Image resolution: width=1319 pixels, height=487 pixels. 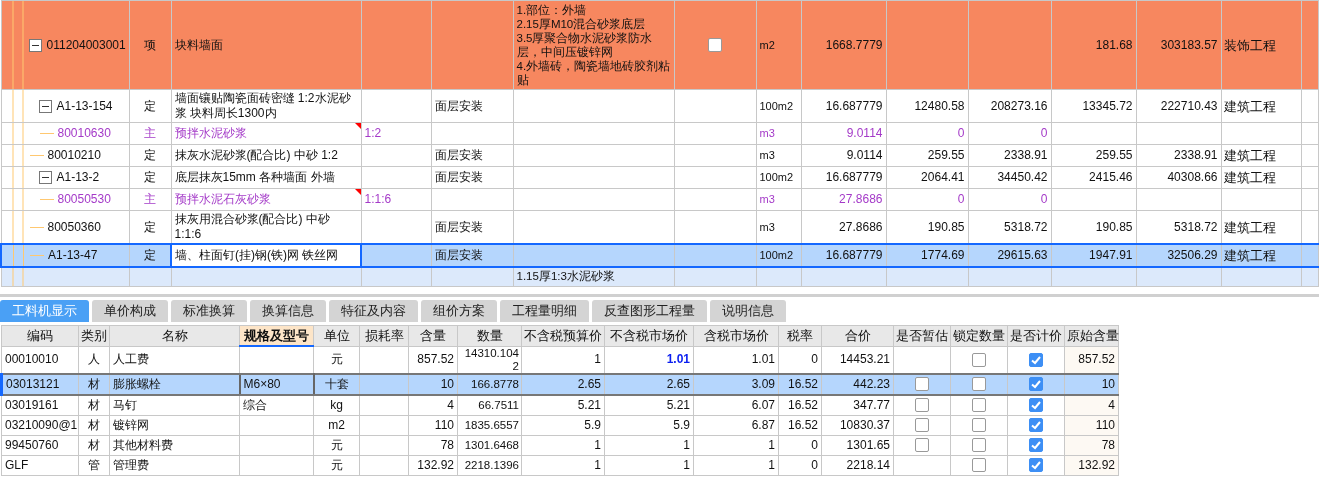 I want to click on table-cell: 13345.72, so click(x=1093, y=106).